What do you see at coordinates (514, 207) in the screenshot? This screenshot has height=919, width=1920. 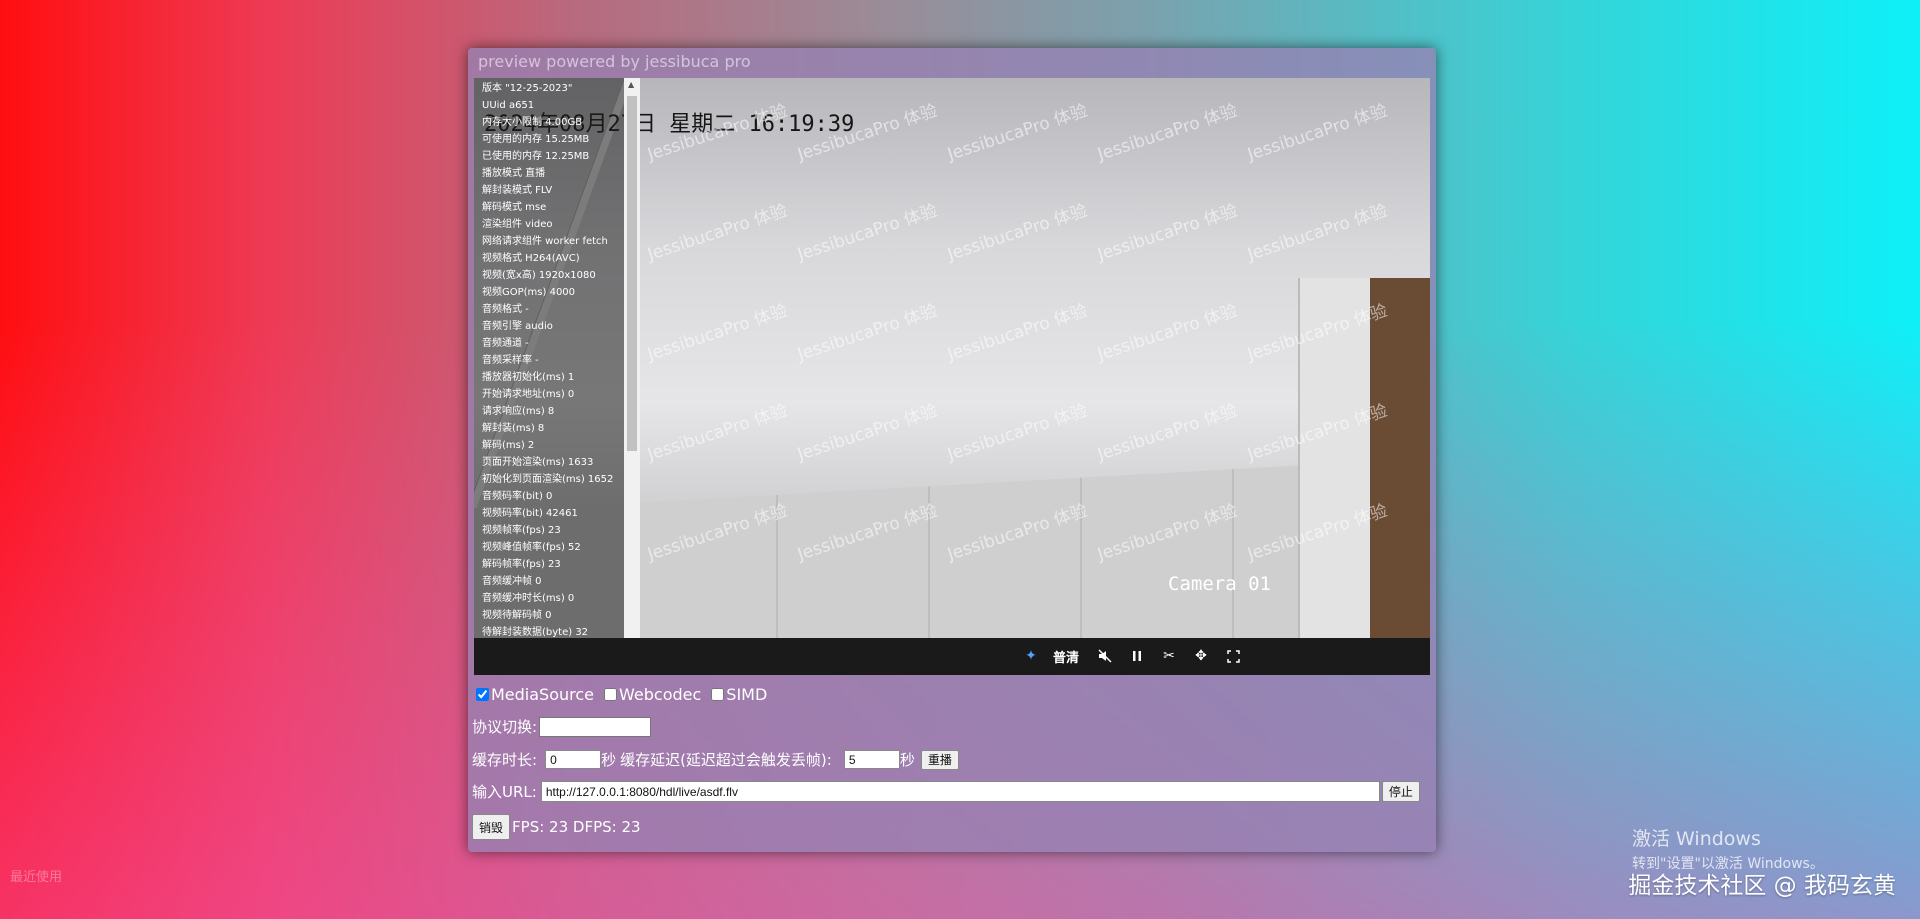 I see `stat-row: 解码模式 mse` at bounding box center [514, 207].